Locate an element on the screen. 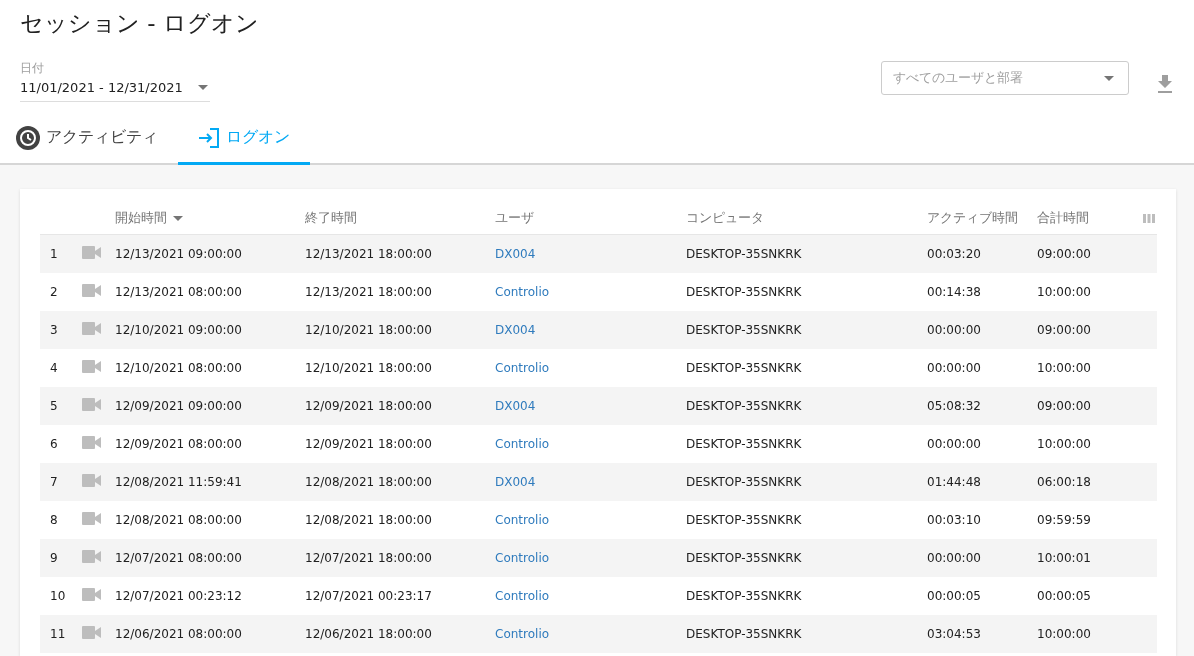 This screenshot has width=1194, height=656. table-cell: 12/09/2021 08:00:00 is located at coordinates (178, 444).